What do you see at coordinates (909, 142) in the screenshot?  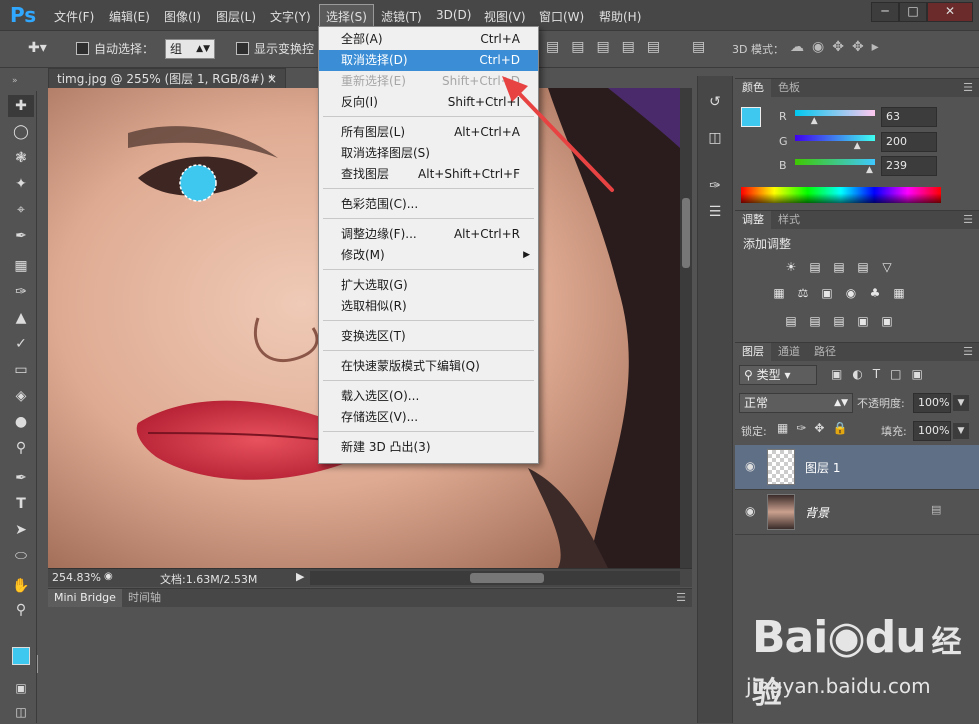 I see `g-value: 200` at bounding box center [909, 142].